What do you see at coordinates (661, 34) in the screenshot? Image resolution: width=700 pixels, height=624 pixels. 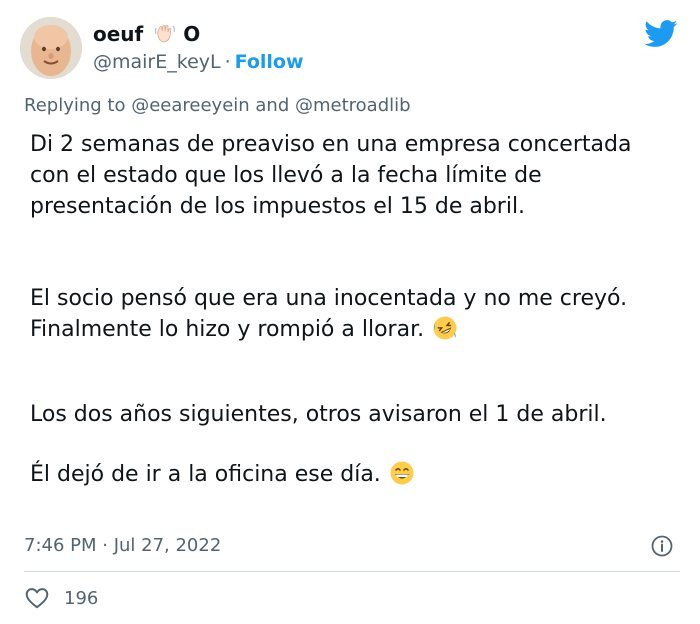 I see `twitter-bird-icon` at bounding box center [661, 34].